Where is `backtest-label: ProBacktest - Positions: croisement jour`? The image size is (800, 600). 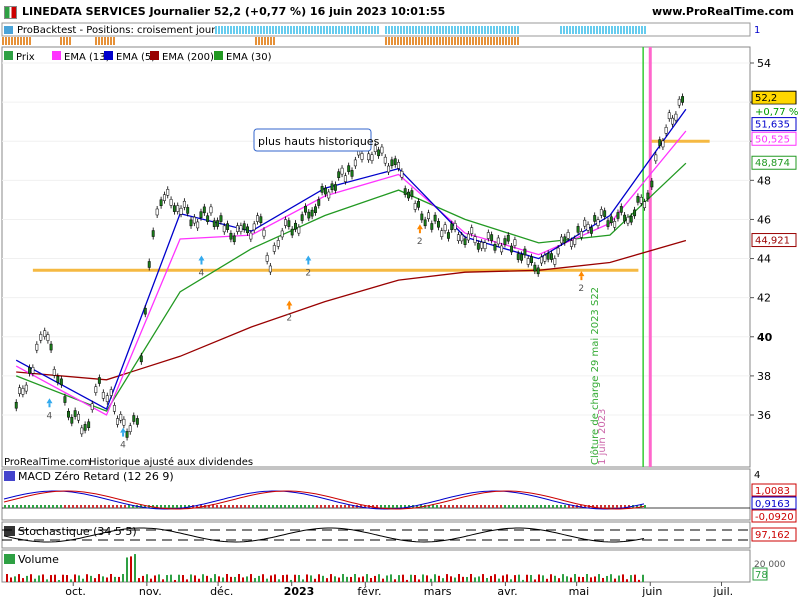
backtest-label: ProBacktest - Positions: croisement jour is located at coordinates (116, 30).